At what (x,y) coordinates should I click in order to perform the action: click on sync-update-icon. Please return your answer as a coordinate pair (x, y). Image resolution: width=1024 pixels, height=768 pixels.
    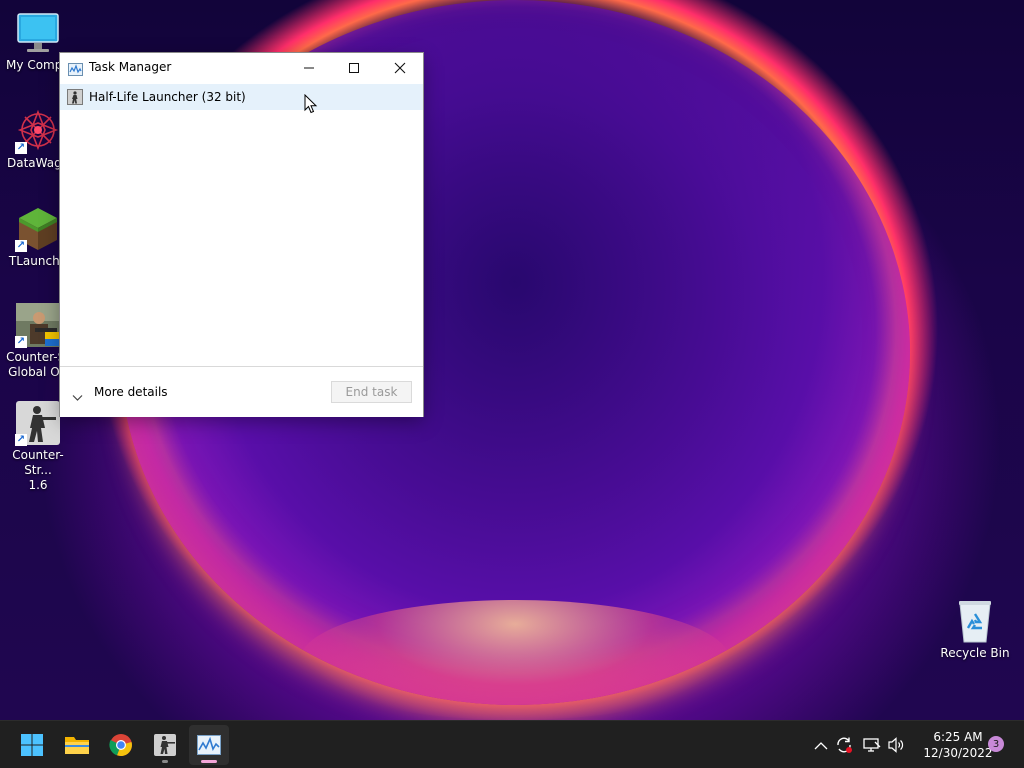
    Looking at the image, I should click on (844, 745).